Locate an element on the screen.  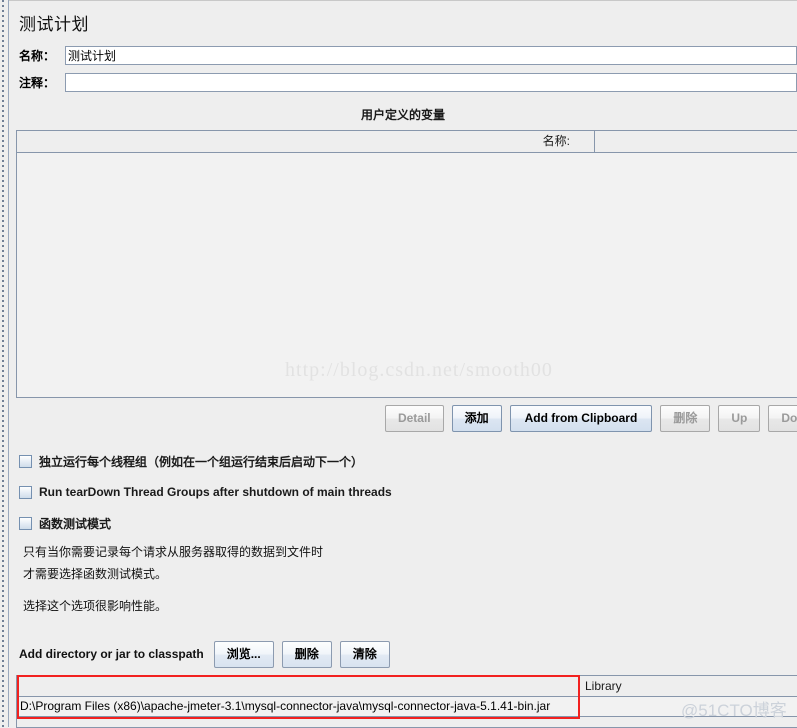
split-pane-divider is located at coordinates (4, 363).